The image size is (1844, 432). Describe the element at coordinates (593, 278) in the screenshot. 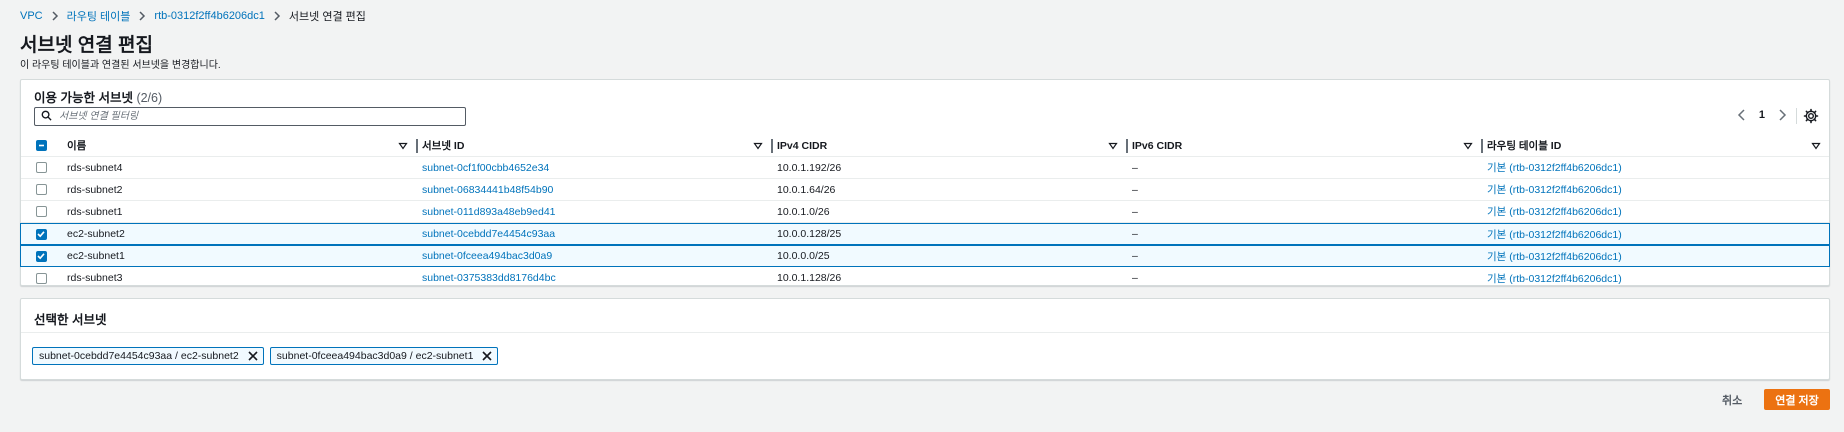

I see `subnet-id-link: subnet-0375383dd8176d4bc` at that location.